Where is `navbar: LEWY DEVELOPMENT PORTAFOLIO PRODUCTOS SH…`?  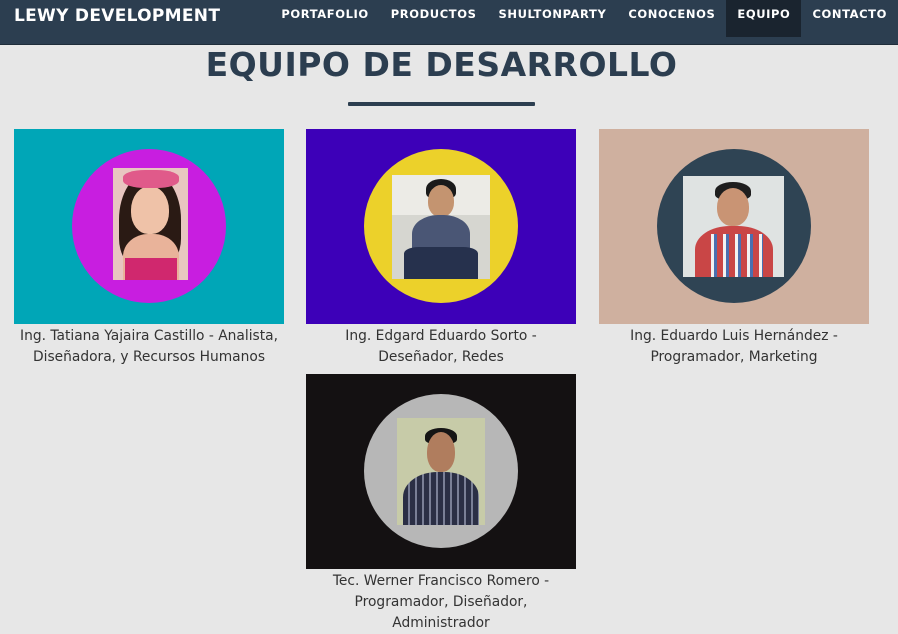 navbar: LEWY DEVELOPMENT PORTAFOLIO PRODUCTOS SH… is located at coordinates (449, 22).